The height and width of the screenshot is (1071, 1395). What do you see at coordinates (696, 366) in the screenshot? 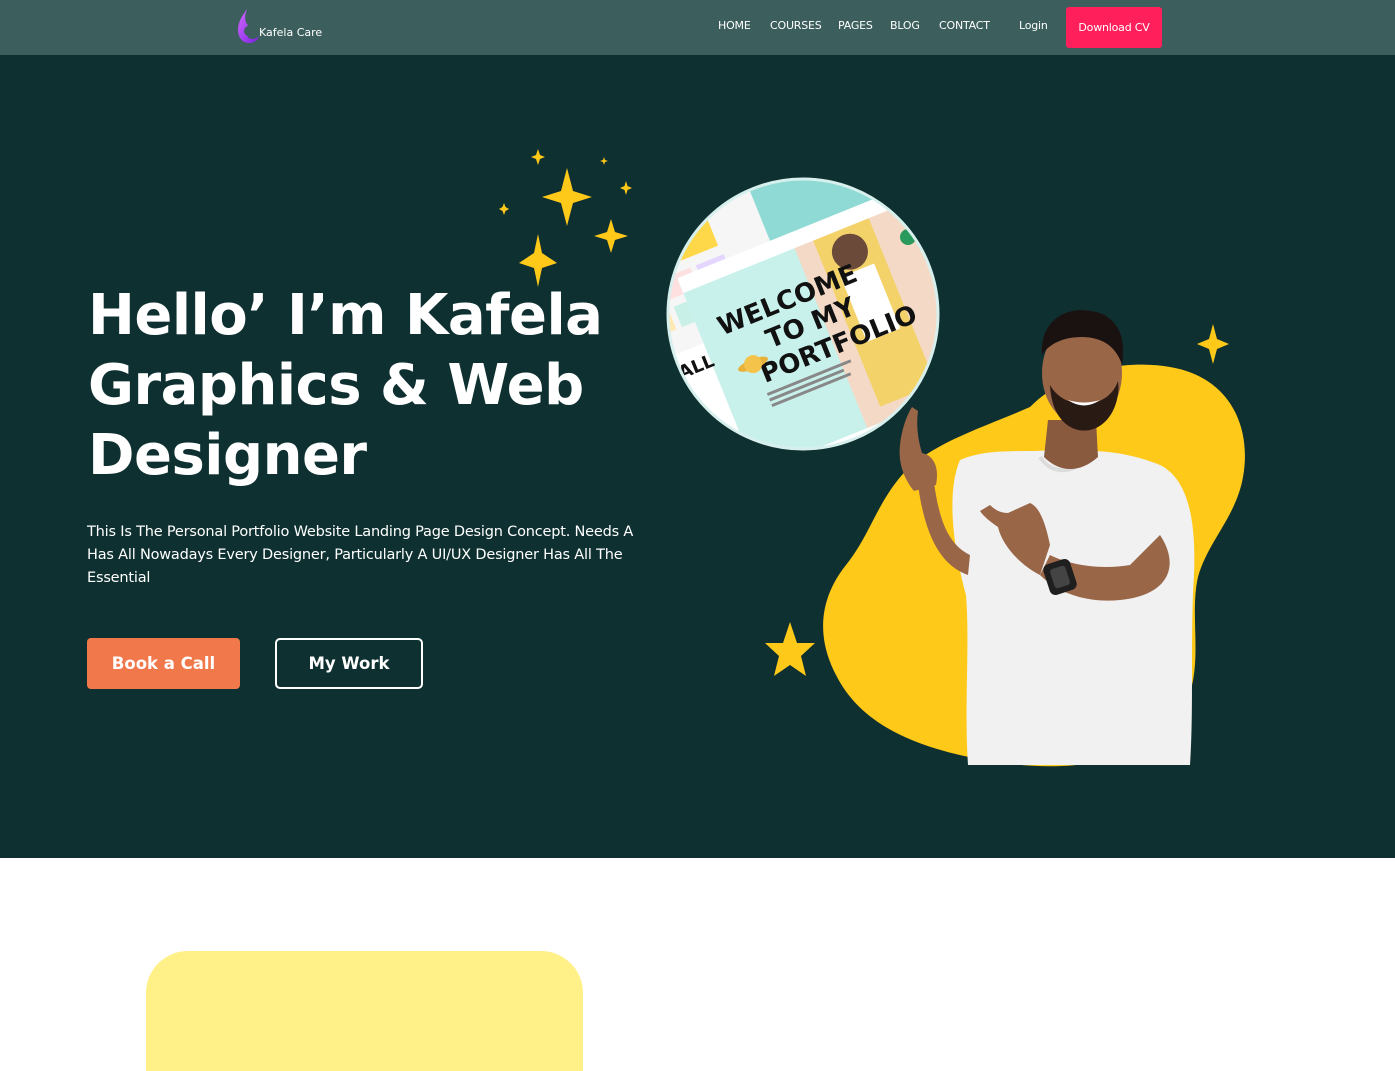
I see `portfolio-side-text: ALL` at bounding box center [696, 366].